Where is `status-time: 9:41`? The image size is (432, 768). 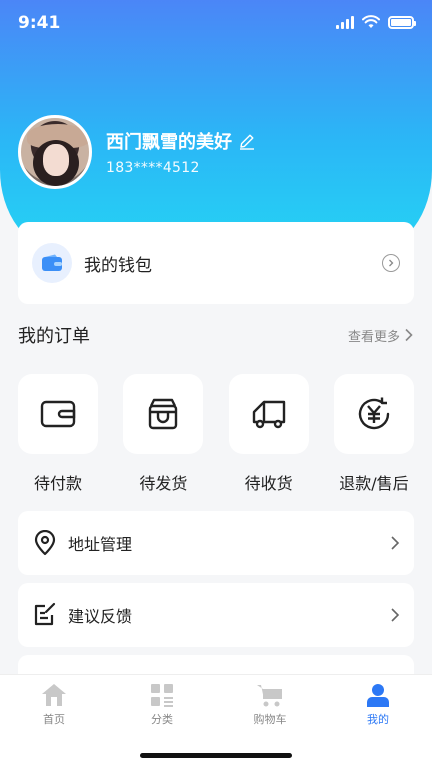
status-time: 9:41 is located at coordinates (39, 23).